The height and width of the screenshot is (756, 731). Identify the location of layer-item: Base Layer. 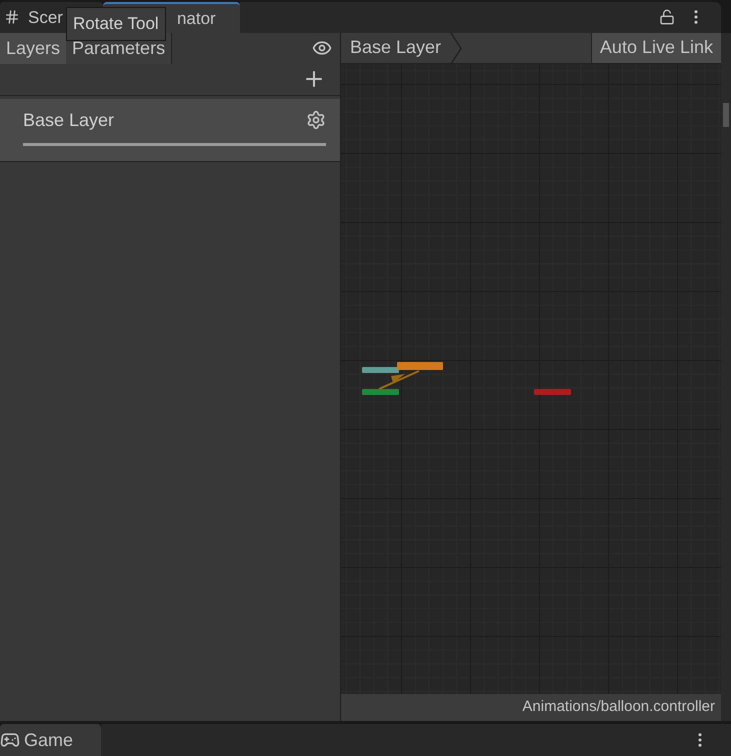
(170, 130).